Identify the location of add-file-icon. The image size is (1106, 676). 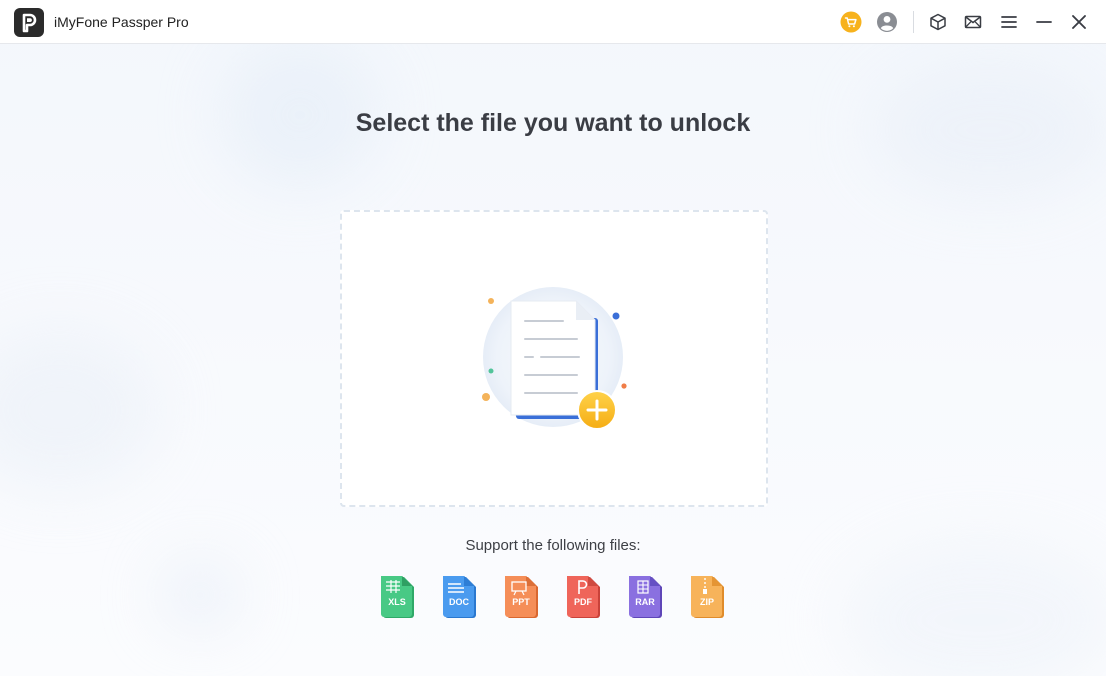
(554, 358).